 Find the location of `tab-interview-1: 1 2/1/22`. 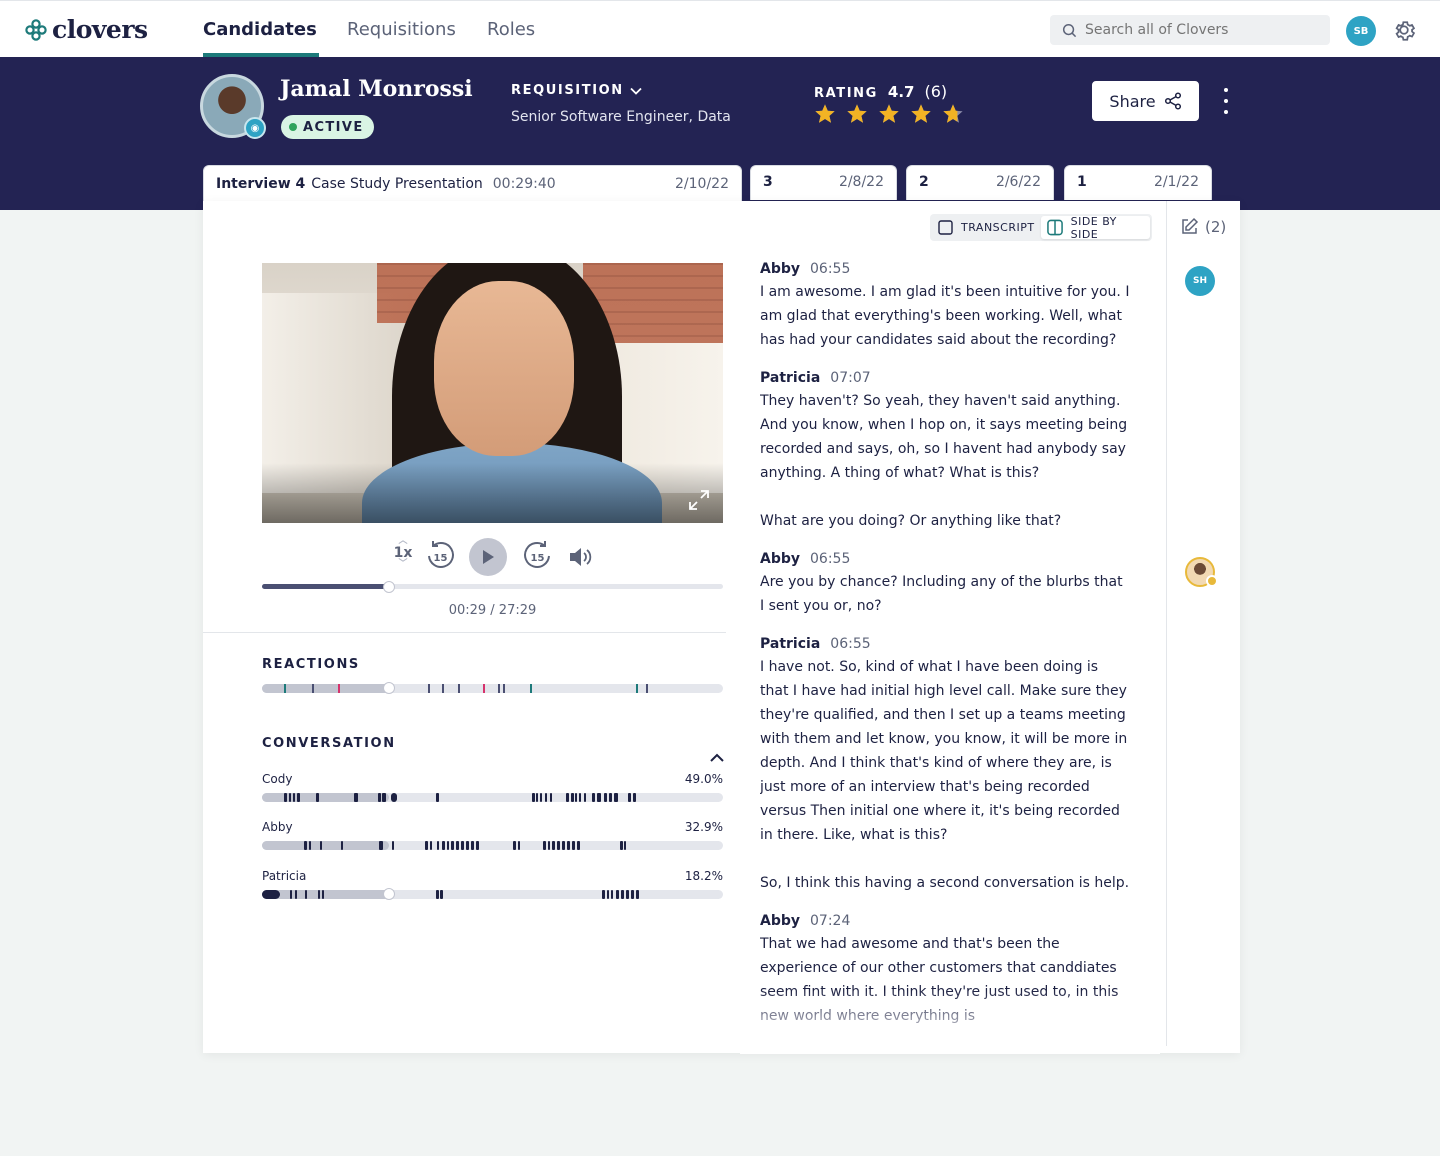

tab-interview-1: 1 2/1/22 is located at coordinates (1138, 182).